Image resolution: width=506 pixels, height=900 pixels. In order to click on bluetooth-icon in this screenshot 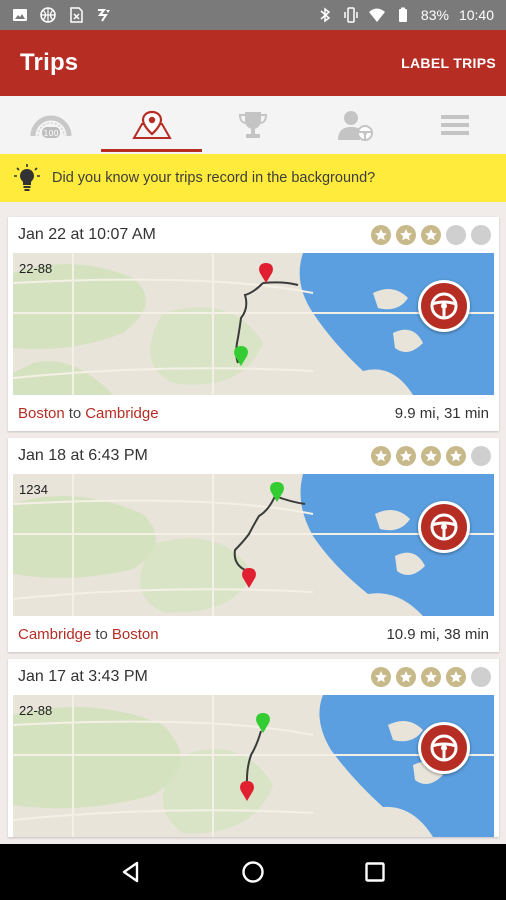, I will do `click(325, 15)`.